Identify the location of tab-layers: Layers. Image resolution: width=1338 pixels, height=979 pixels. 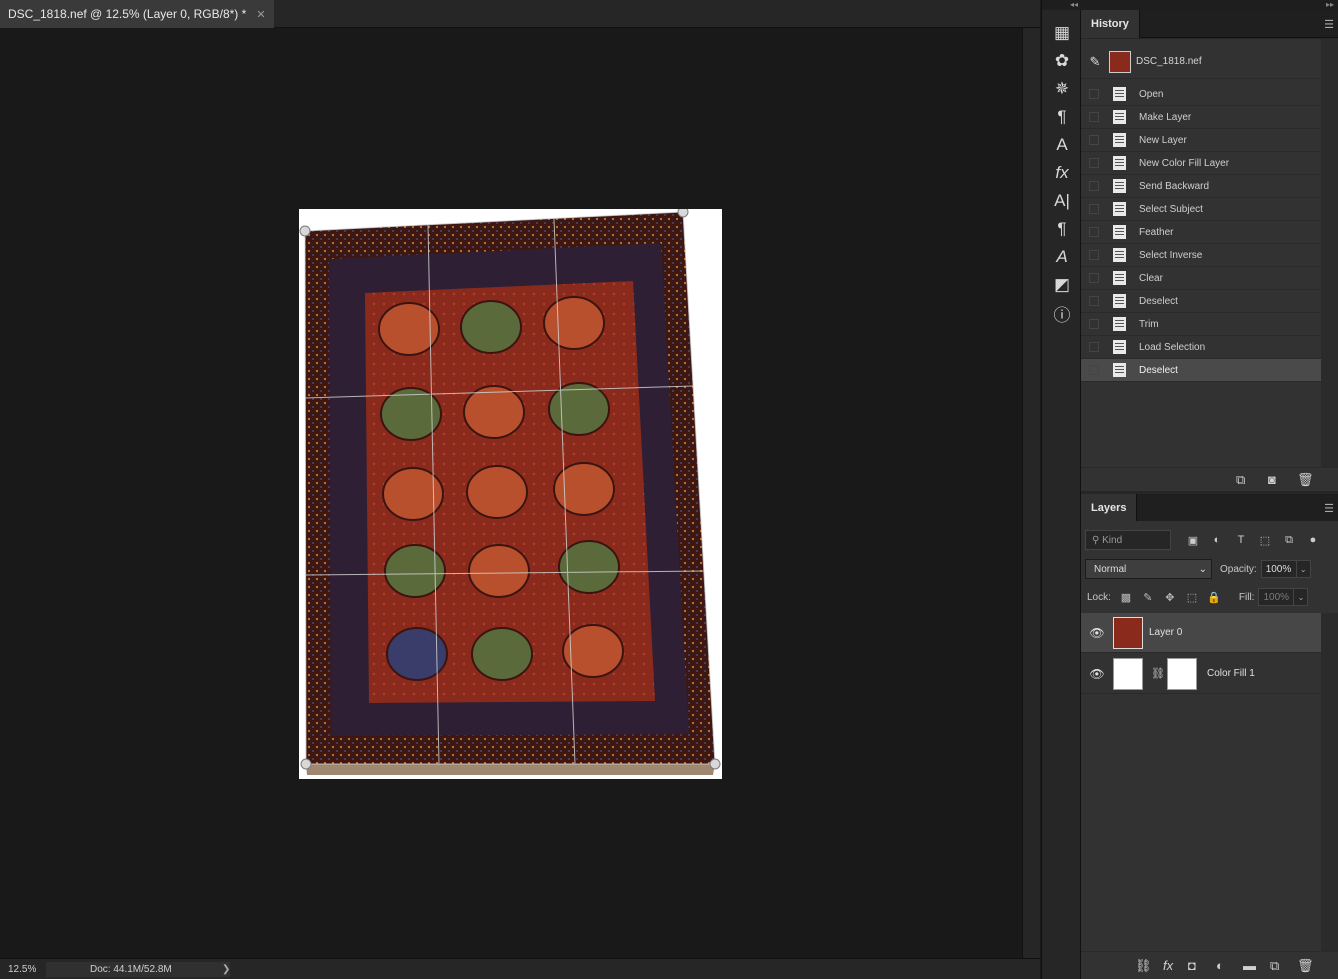
(1109, 508).